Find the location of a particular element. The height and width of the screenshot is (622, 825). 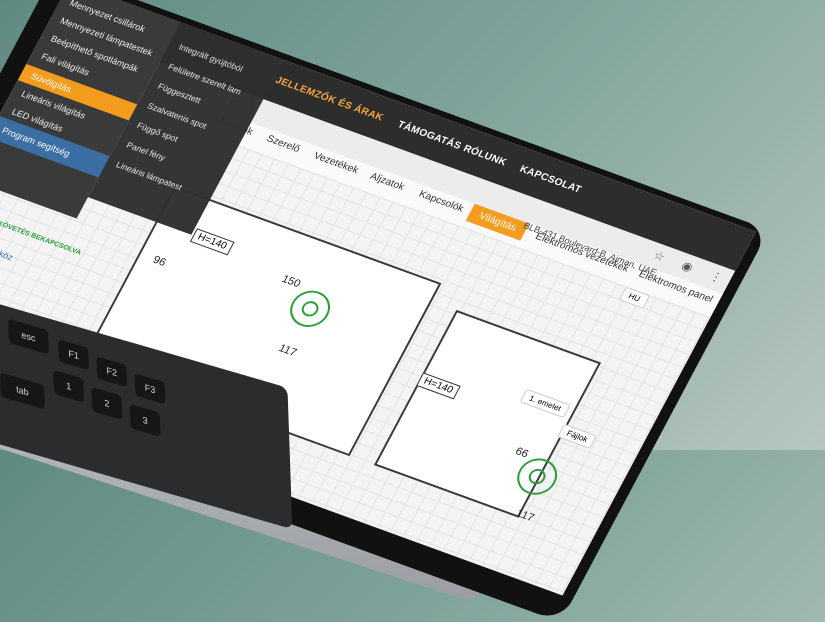

submenu-item: Panel fény is located at coordinates (146, 151).